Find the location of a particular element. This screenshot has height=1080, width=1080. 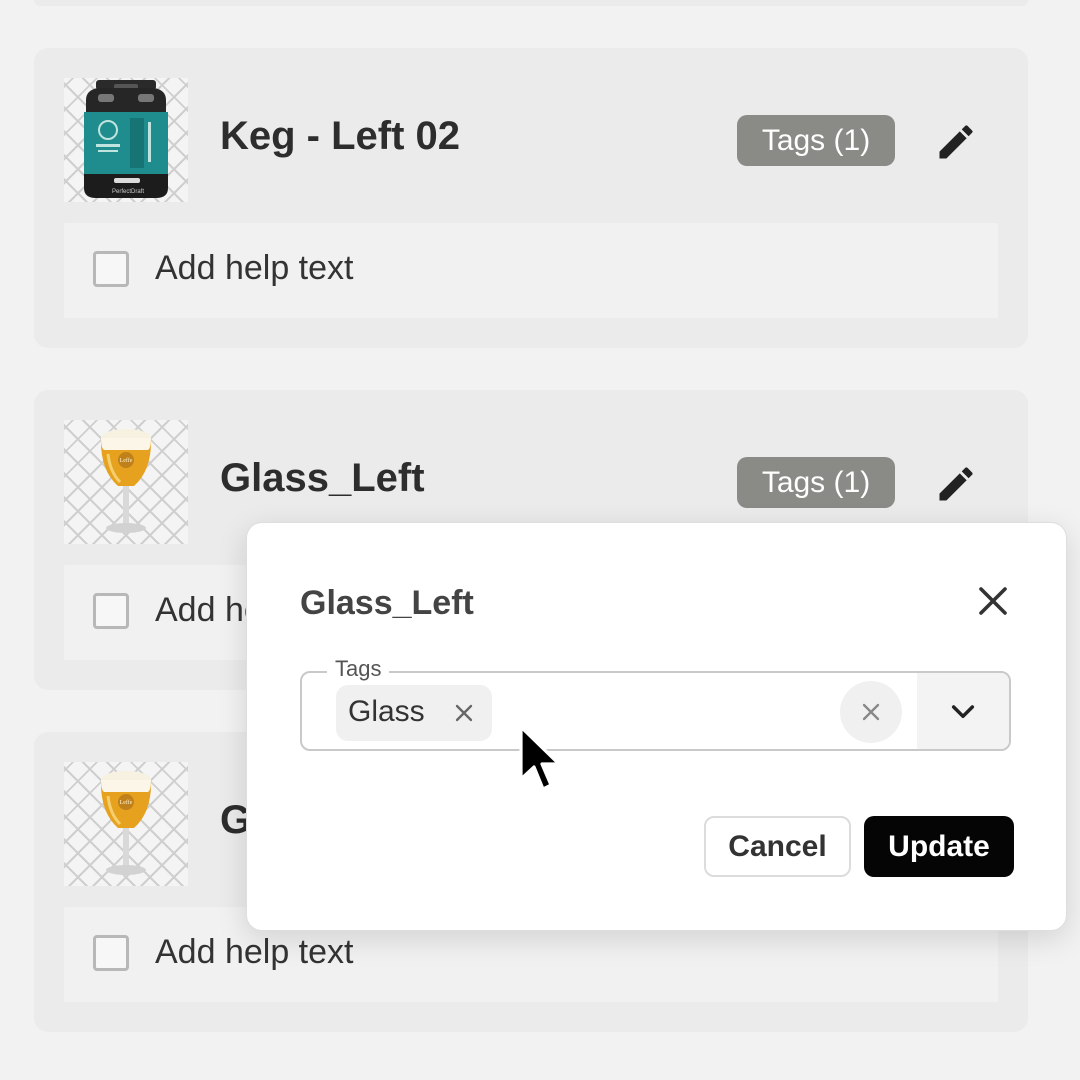

card-title: Keg - Left 02 is located at coordinates (340, 136).